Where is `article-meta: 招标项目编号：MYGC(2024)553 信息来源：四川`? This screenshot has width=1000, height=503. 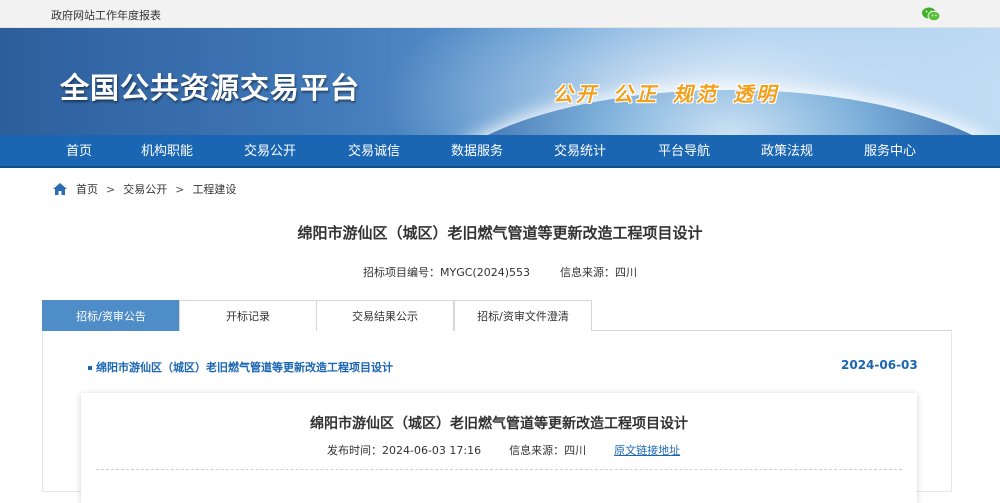
article-meta: 招标项目编号：MYGC(2024)553 信息来源：四川 is located at coordinates (500, 272).